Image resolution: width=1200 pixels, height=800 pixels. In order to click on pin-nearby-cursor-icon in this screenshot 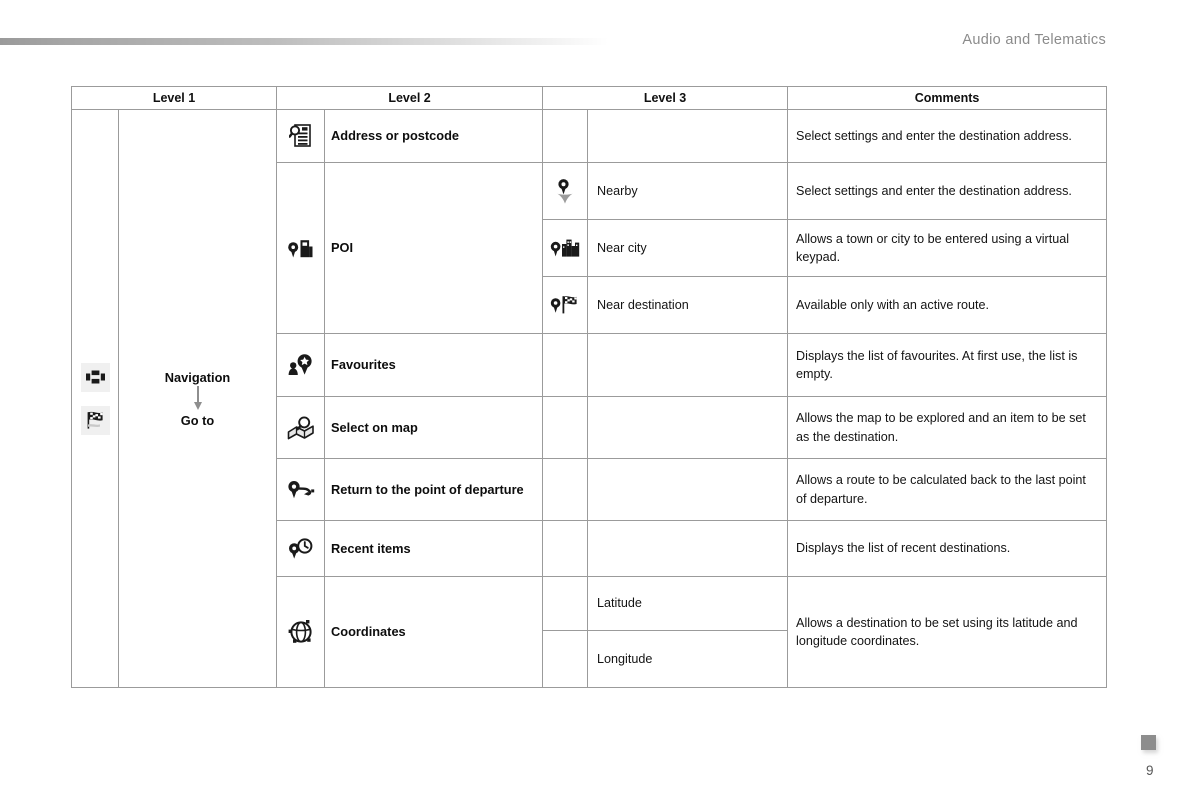, I will do `click(565, 191)`.